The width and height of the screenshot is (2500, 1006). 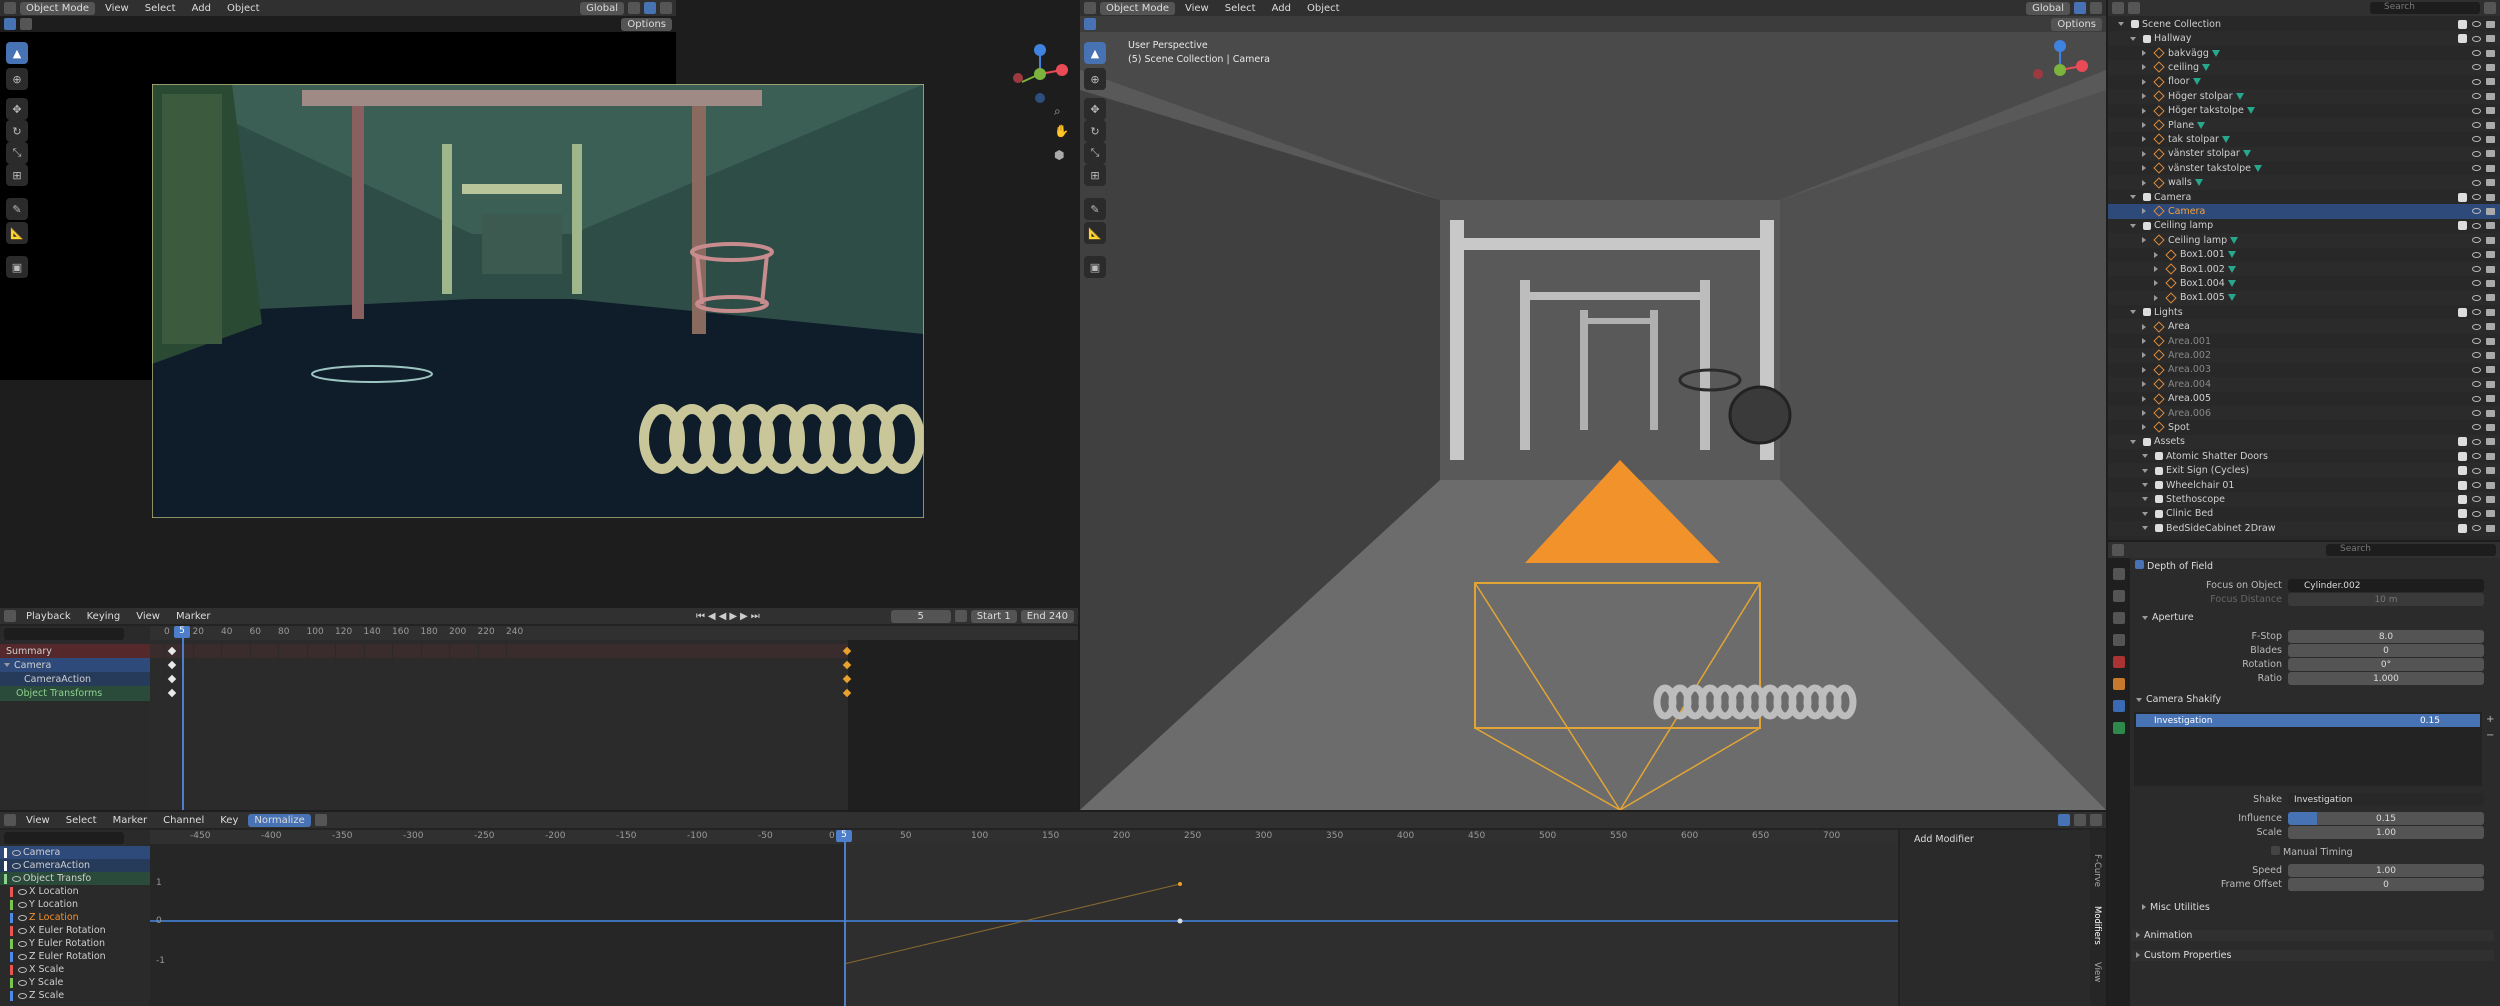 I want to click on right-editor-type-icon, so click(x=1090, y=8).